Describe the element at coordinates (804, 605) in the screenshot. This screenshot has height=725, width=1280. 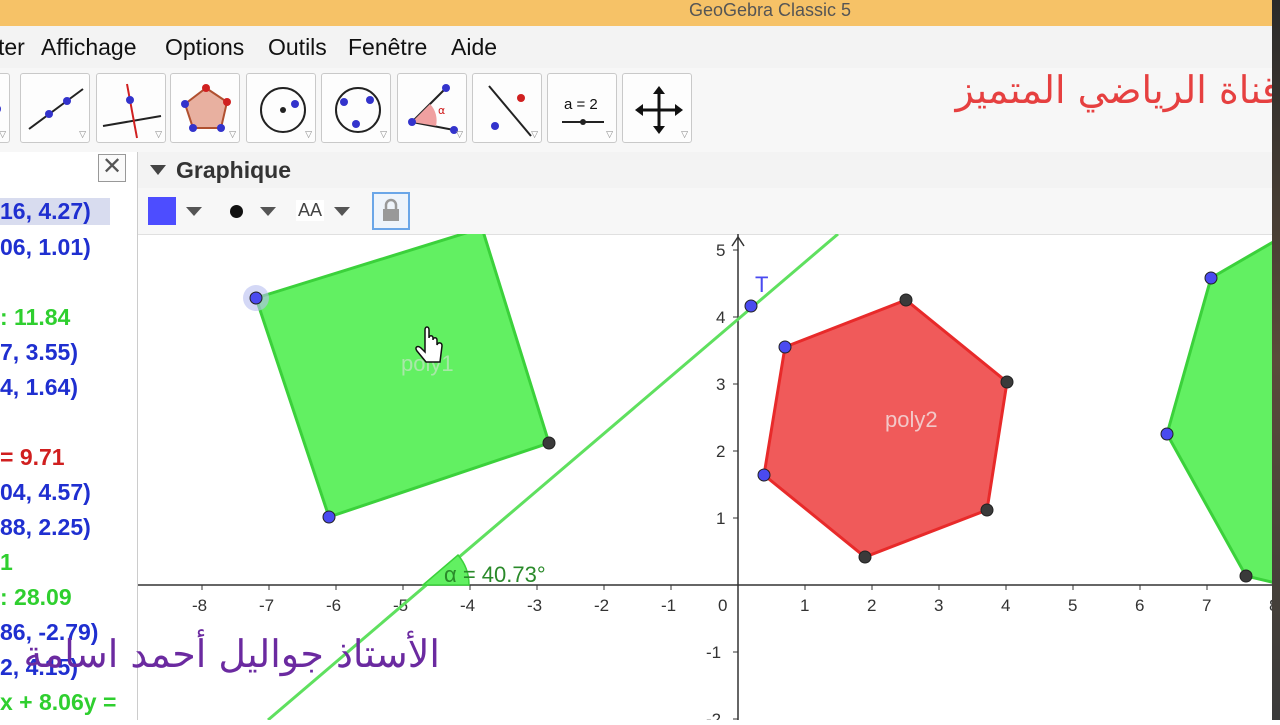
I see `x-tick-label: 1` at that location.